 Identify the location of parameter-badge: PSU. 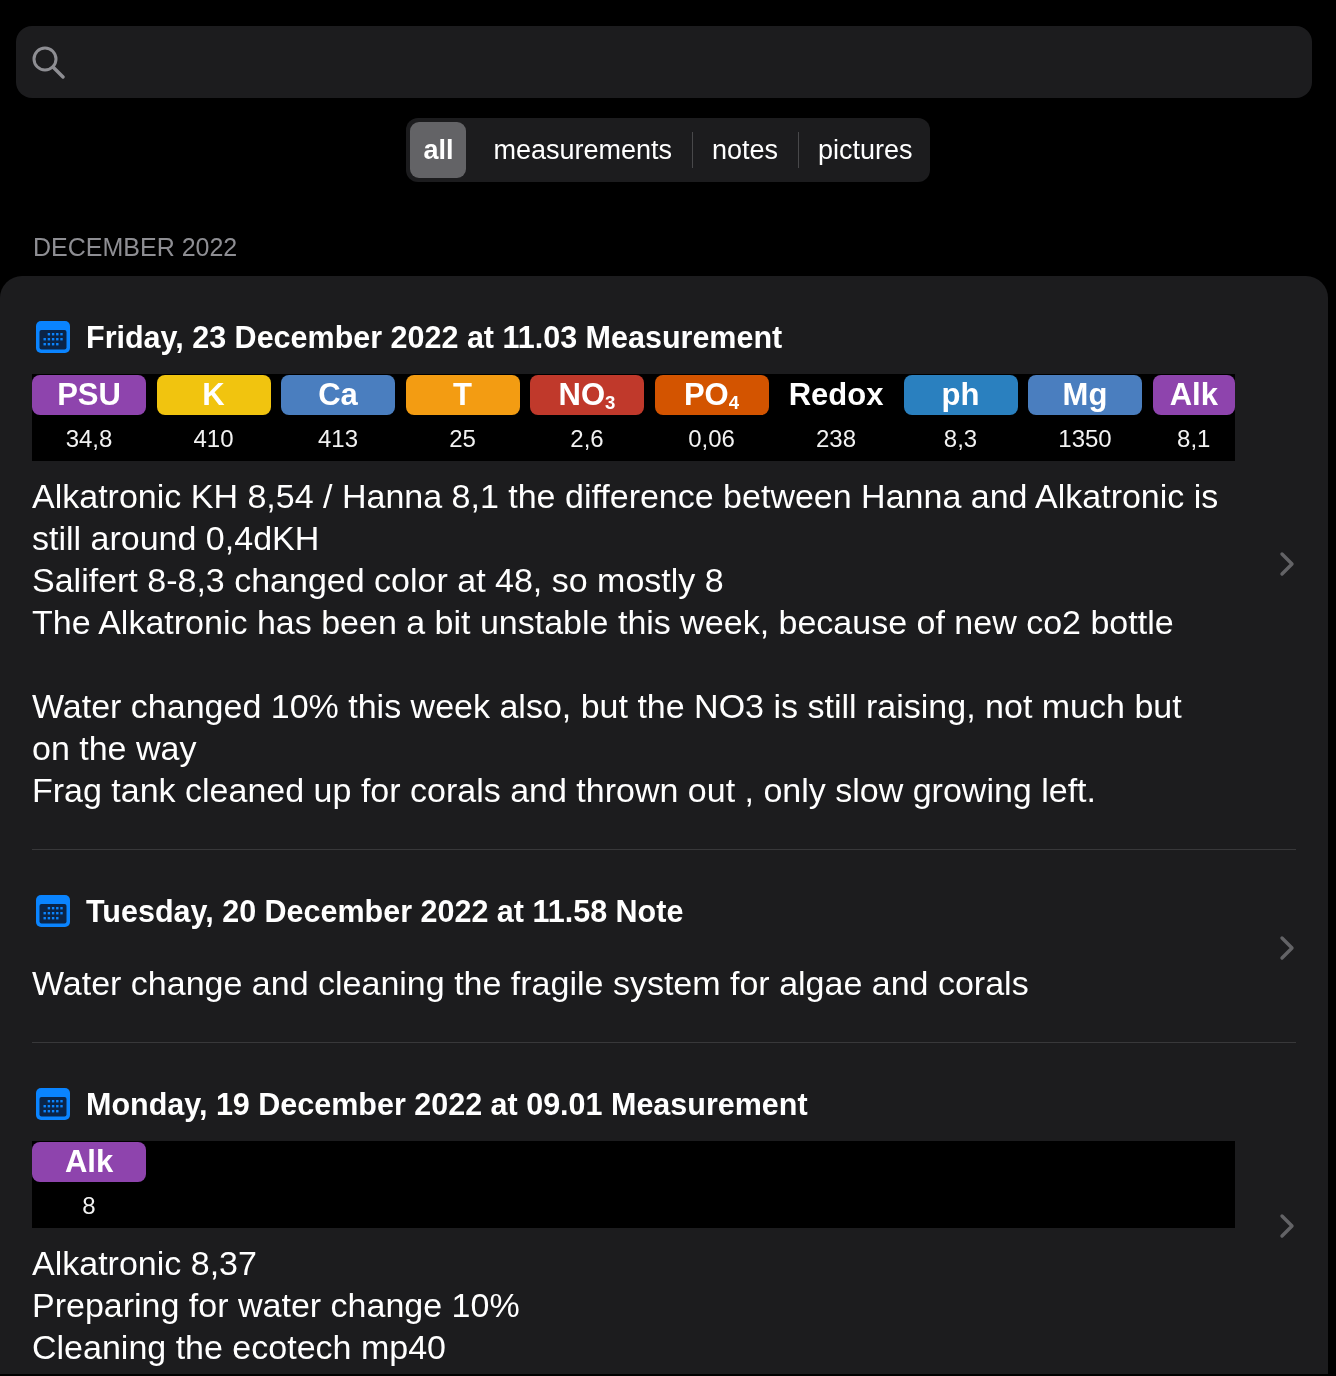
(89, 395).